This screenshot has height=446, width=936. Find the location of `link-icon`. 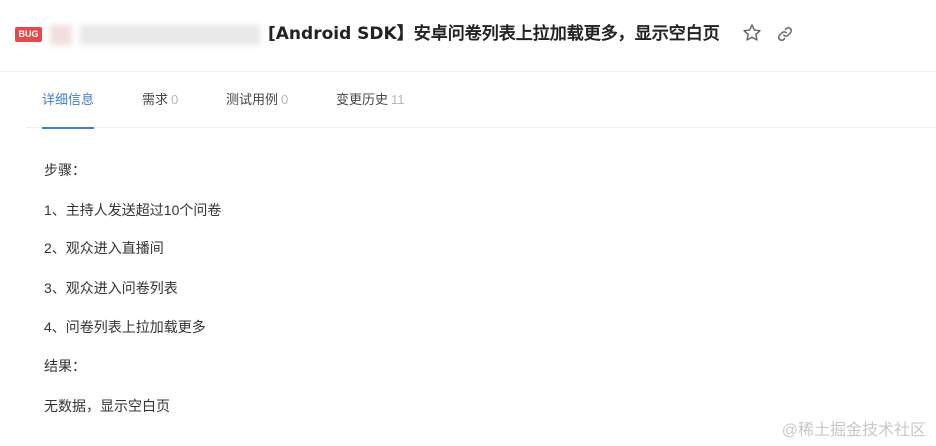

link-icon is located at coordinates (785, 34).